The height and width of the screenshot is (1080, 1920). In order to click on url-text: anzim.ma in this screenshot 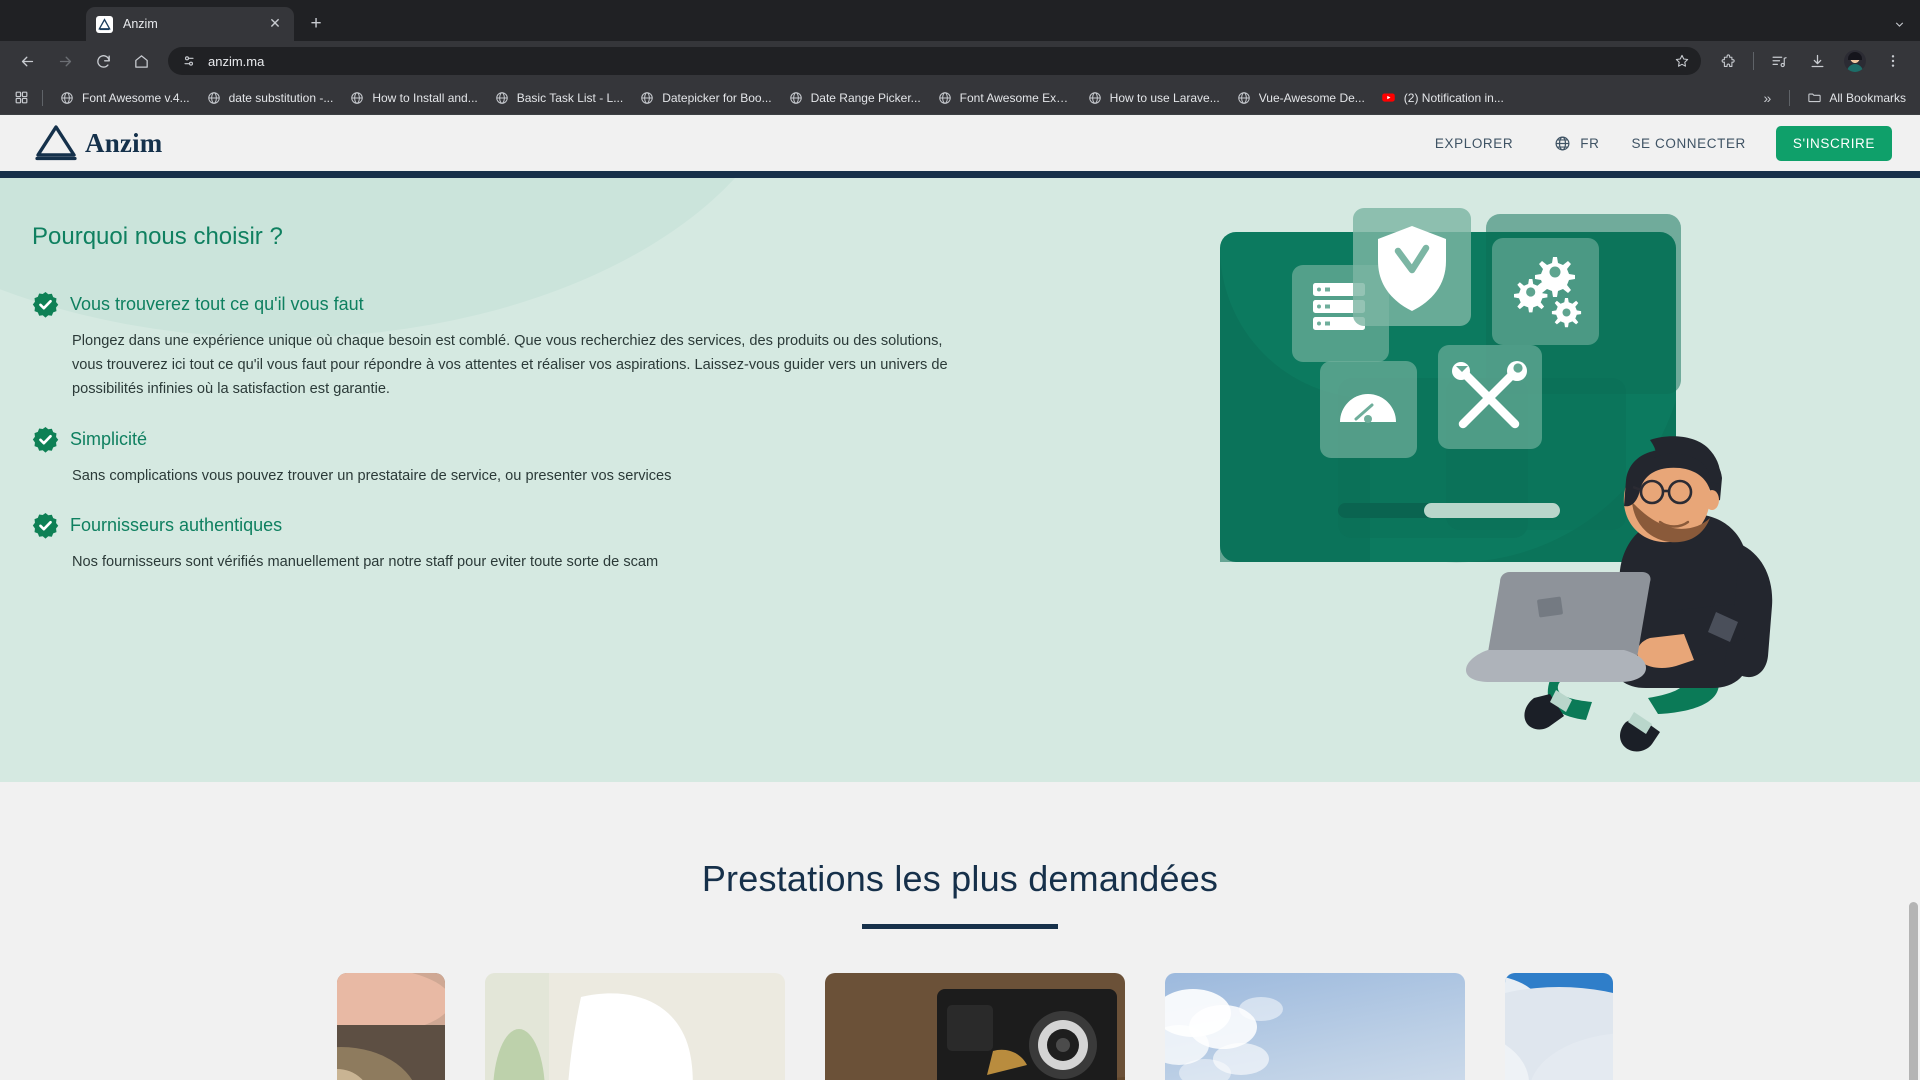, I will do `click(938, 61)`.